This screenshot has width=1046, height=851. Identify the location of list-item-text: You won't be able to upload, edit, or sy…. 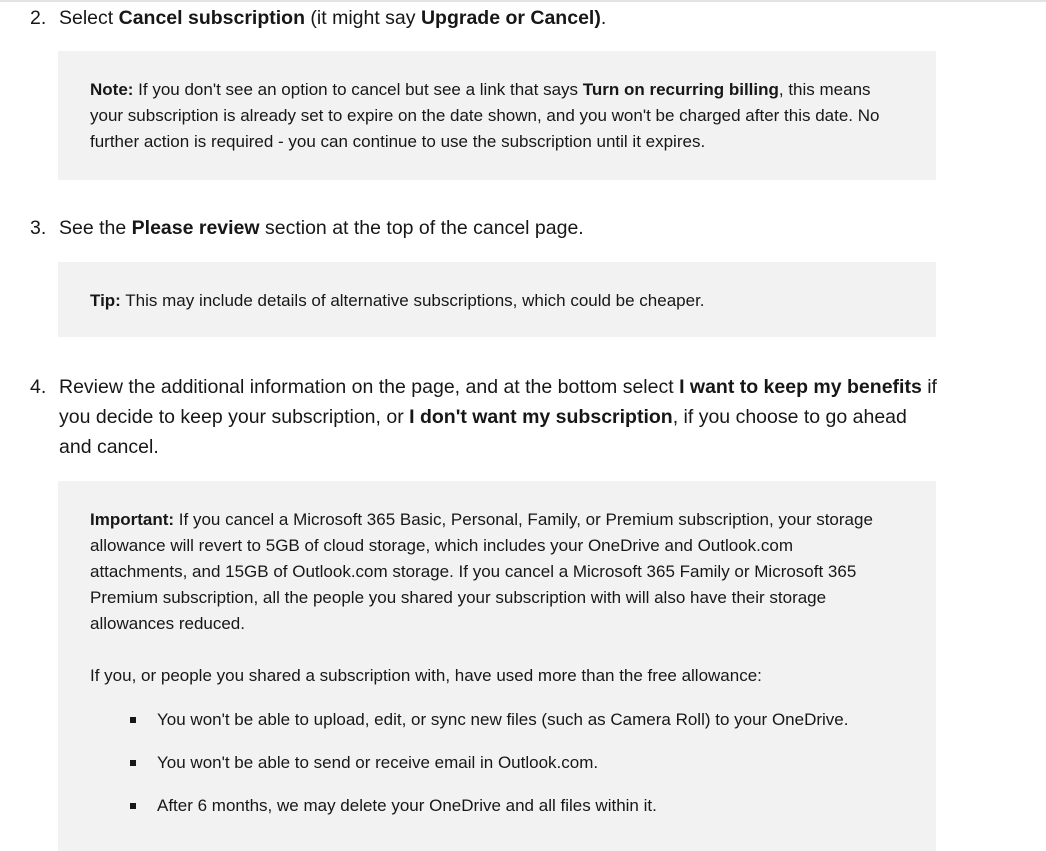
(503, 719).